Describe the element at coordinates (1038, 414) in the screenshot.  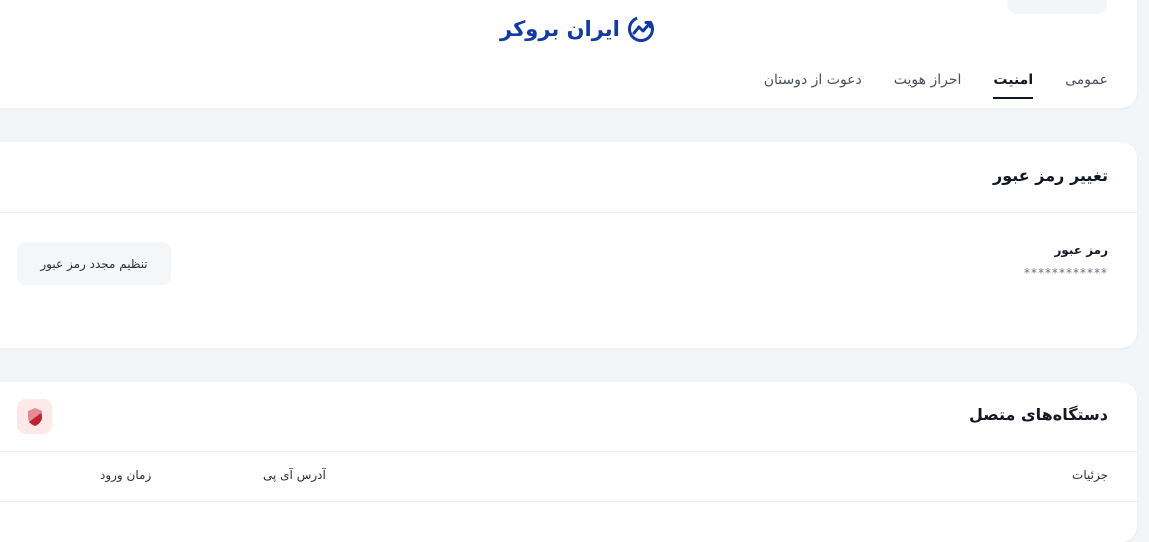
I see `connected-devices-title: دستگاه‌های متصل` at that location.